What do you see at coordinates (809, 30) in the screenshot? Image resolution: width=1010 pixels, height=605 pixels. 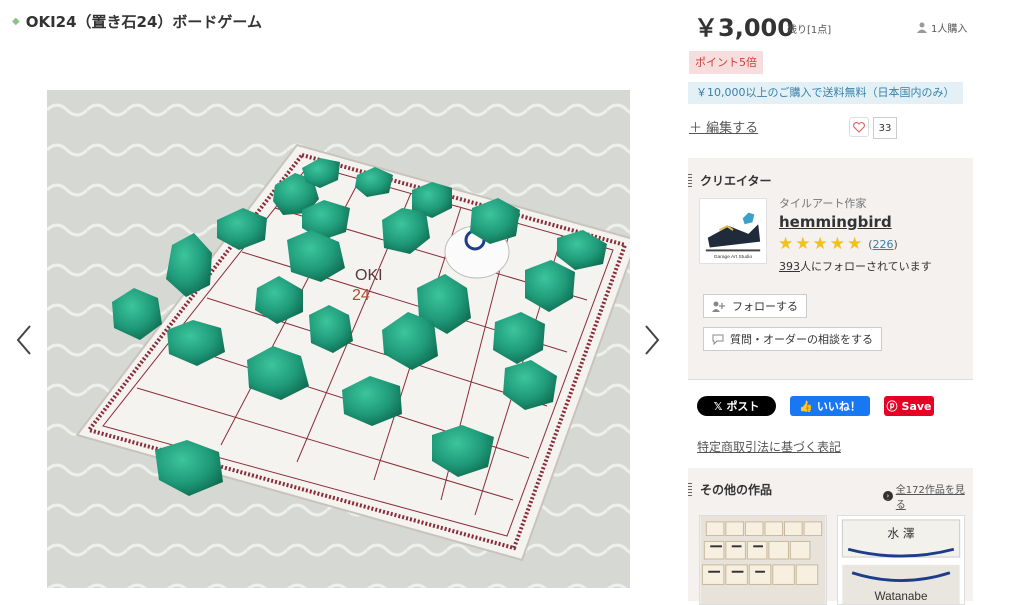 I see `stock-remaining: 残り[1点]` at bounding box center [809, 30].